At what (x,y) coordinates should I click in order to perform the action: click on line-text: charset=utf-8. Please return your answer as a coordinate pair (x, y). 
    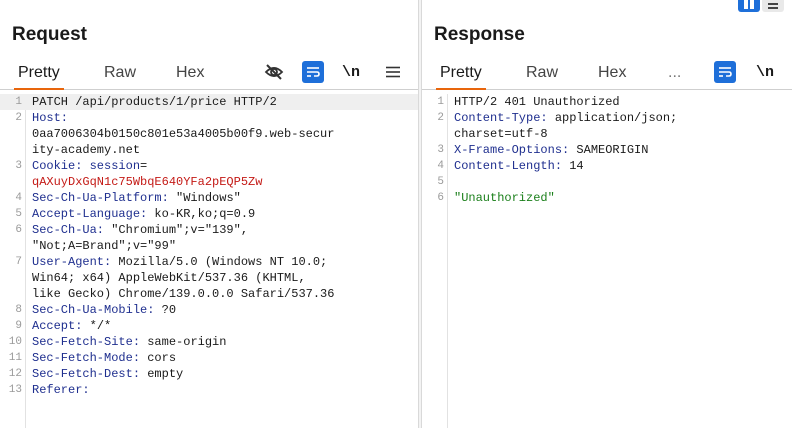
    Looking at the image, I should click on (501, 134).